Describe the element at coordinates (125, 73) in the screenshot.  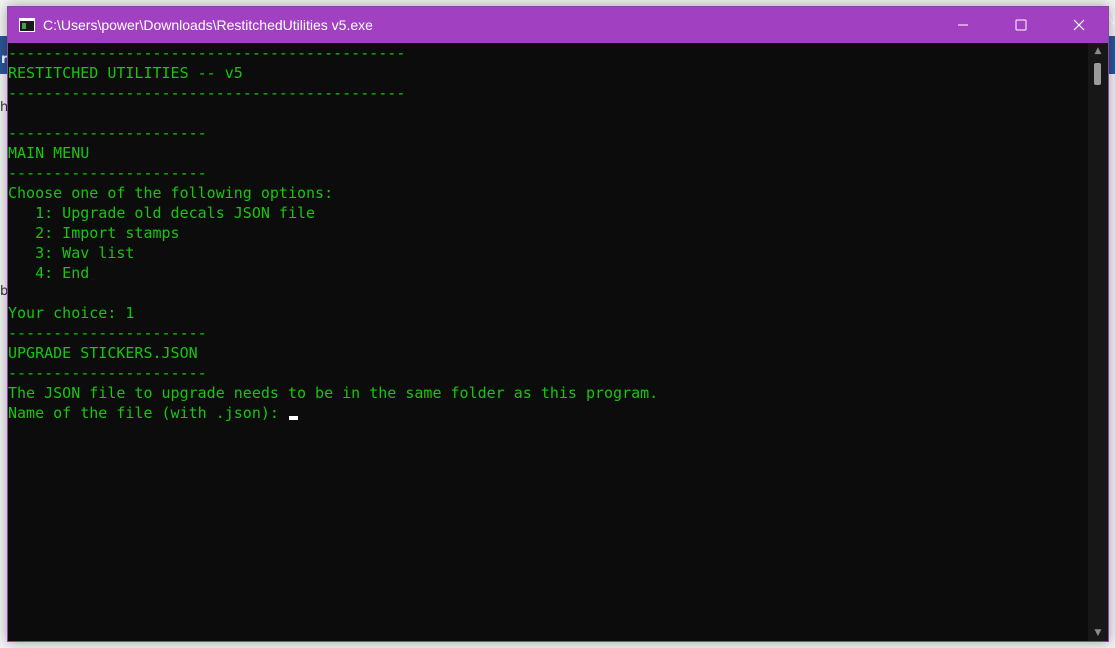
I see `console-line: RESTITCHED UTILITIES -- v5` at that location.